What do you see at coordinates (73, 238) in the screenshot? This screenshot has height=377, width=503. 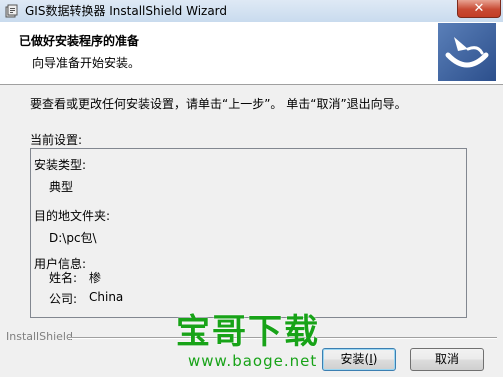 I see `dest-folder-value: D:\pc包\` at bounding box center [73, 238].